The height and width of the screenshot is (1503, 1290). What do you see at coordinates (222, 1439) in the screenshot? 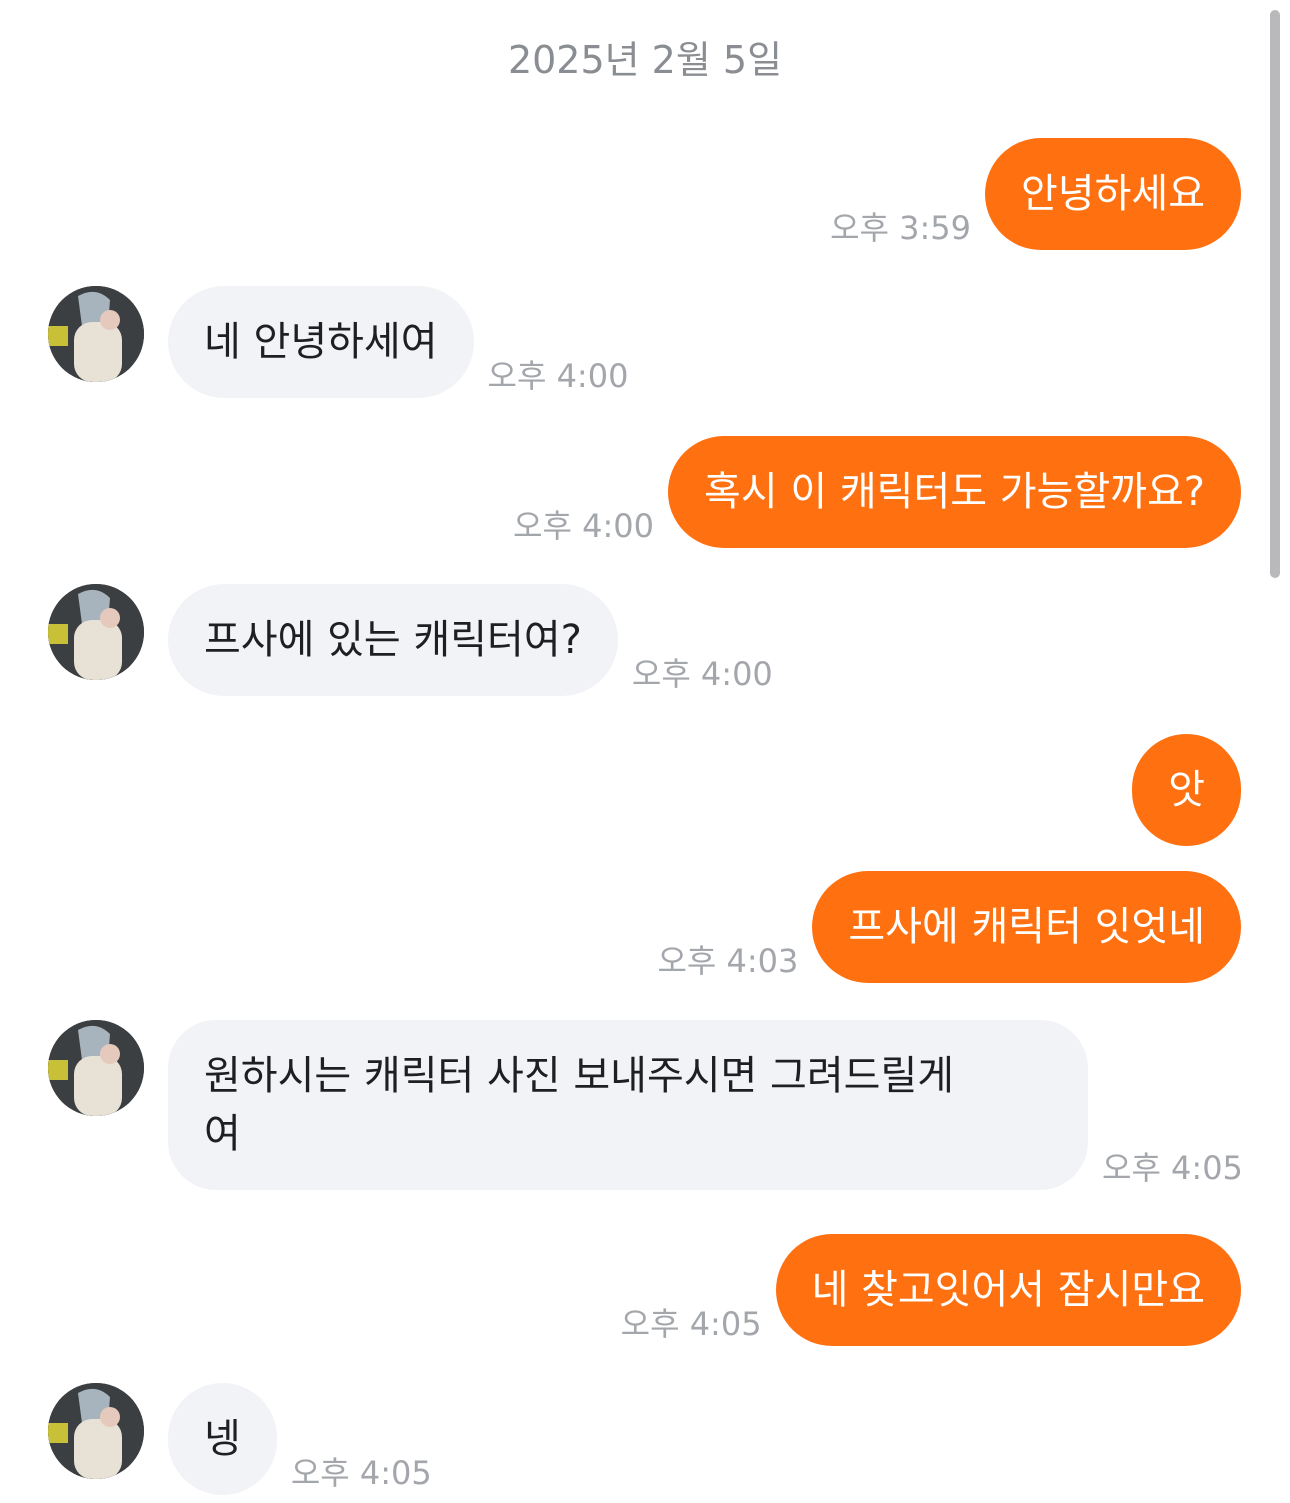
I see `message-bubble: 넹` at bounding box center [222, 1439].